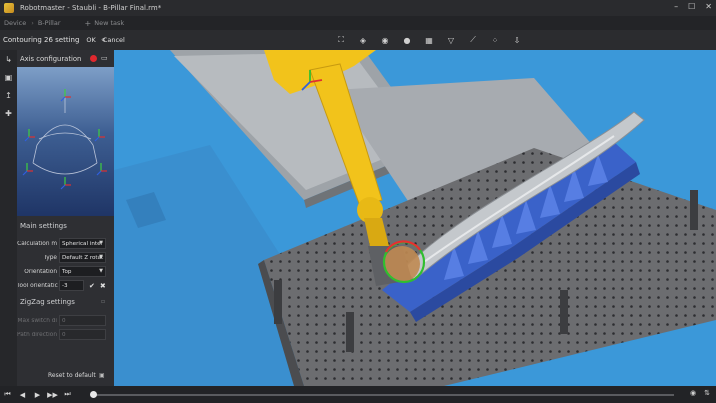 The image size is (716, 403). I want to click on skip-end-icon: ⏭, so click(67, 394).